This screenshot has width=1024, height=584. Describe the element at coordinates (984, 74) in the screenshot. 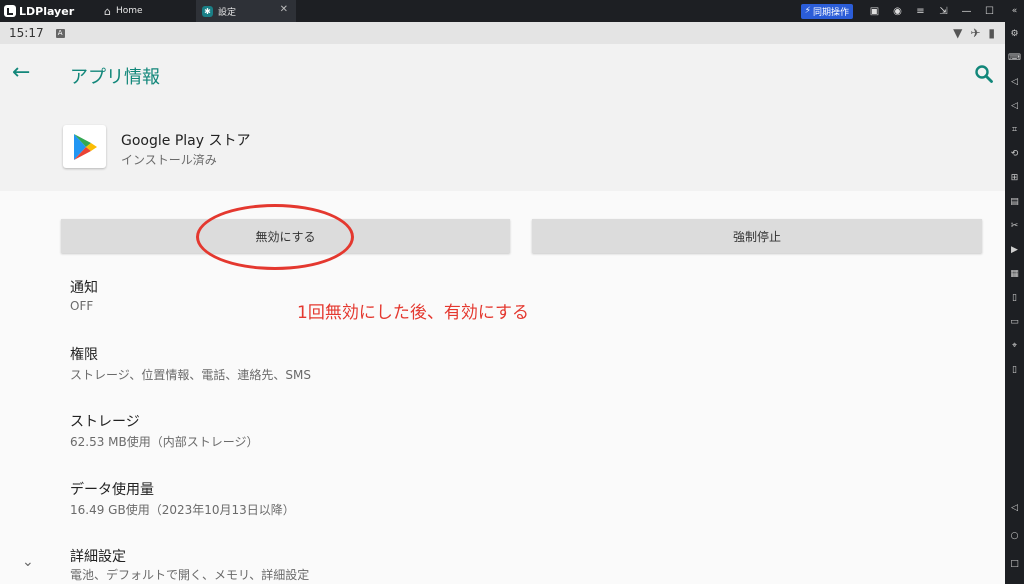

I see `search-icon` at that location.